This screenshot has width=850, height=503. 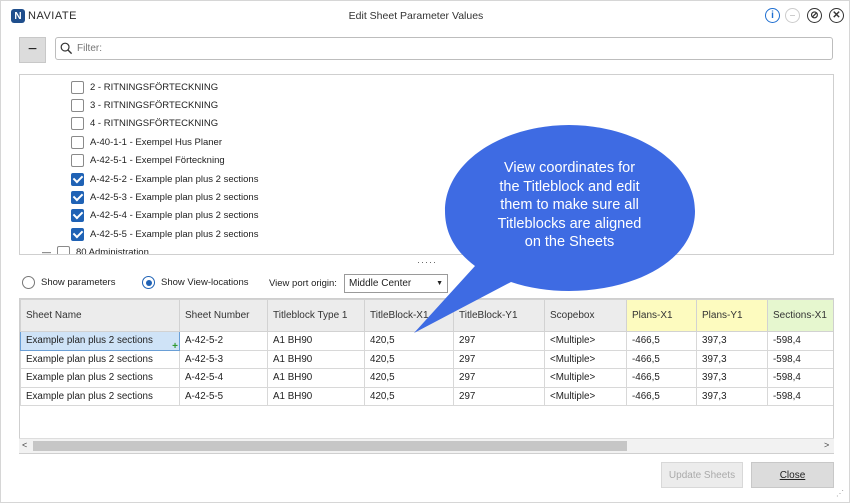 What do you see at coordinates (792, 15) in the screenshot?
I see `minimize-icon: –` at bounding box center [792, 15].